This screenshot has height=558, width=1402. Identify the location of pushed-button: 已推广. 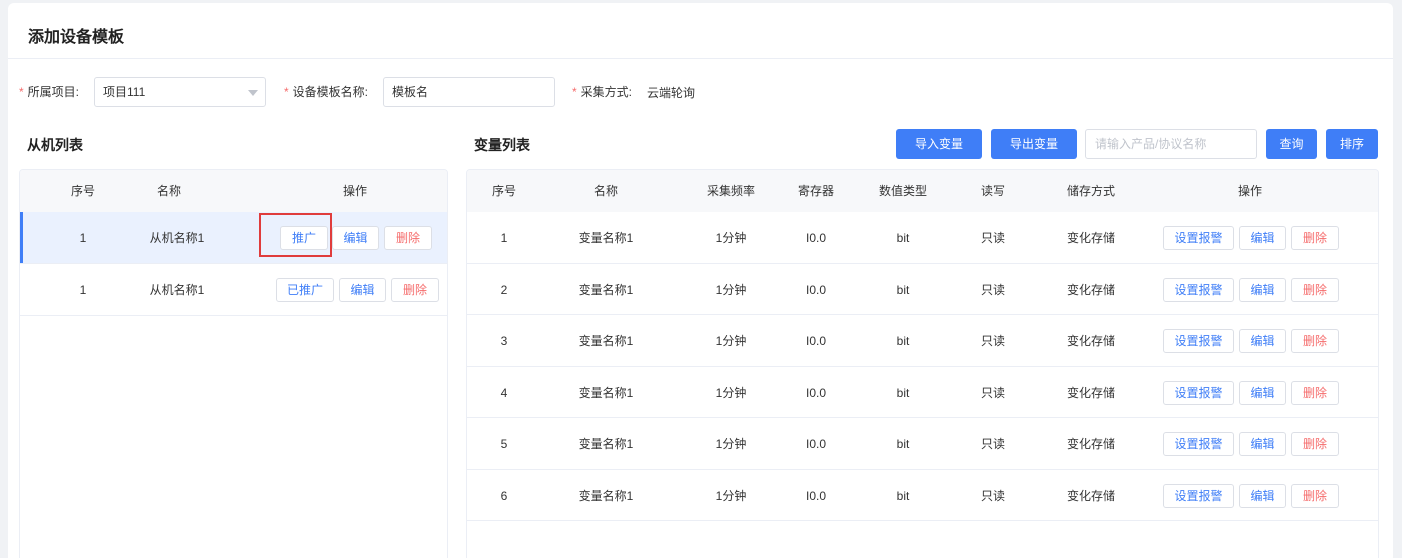
(305, 290).